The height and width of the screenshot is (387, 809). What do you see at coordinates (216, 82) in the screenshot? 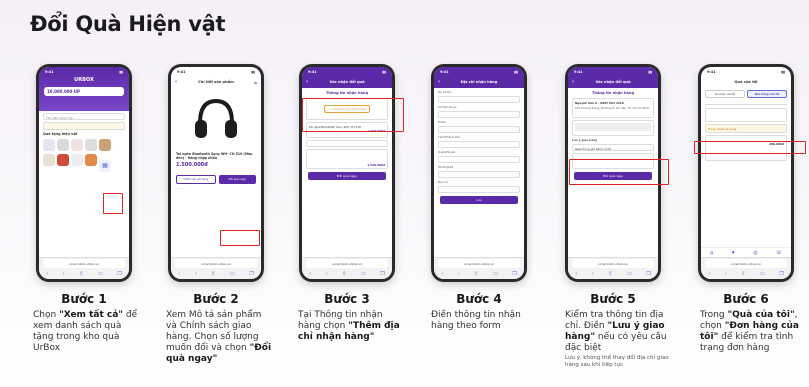
I see `screen-header: Chi tiết sản phẩm` at bounding box center [216, 82].